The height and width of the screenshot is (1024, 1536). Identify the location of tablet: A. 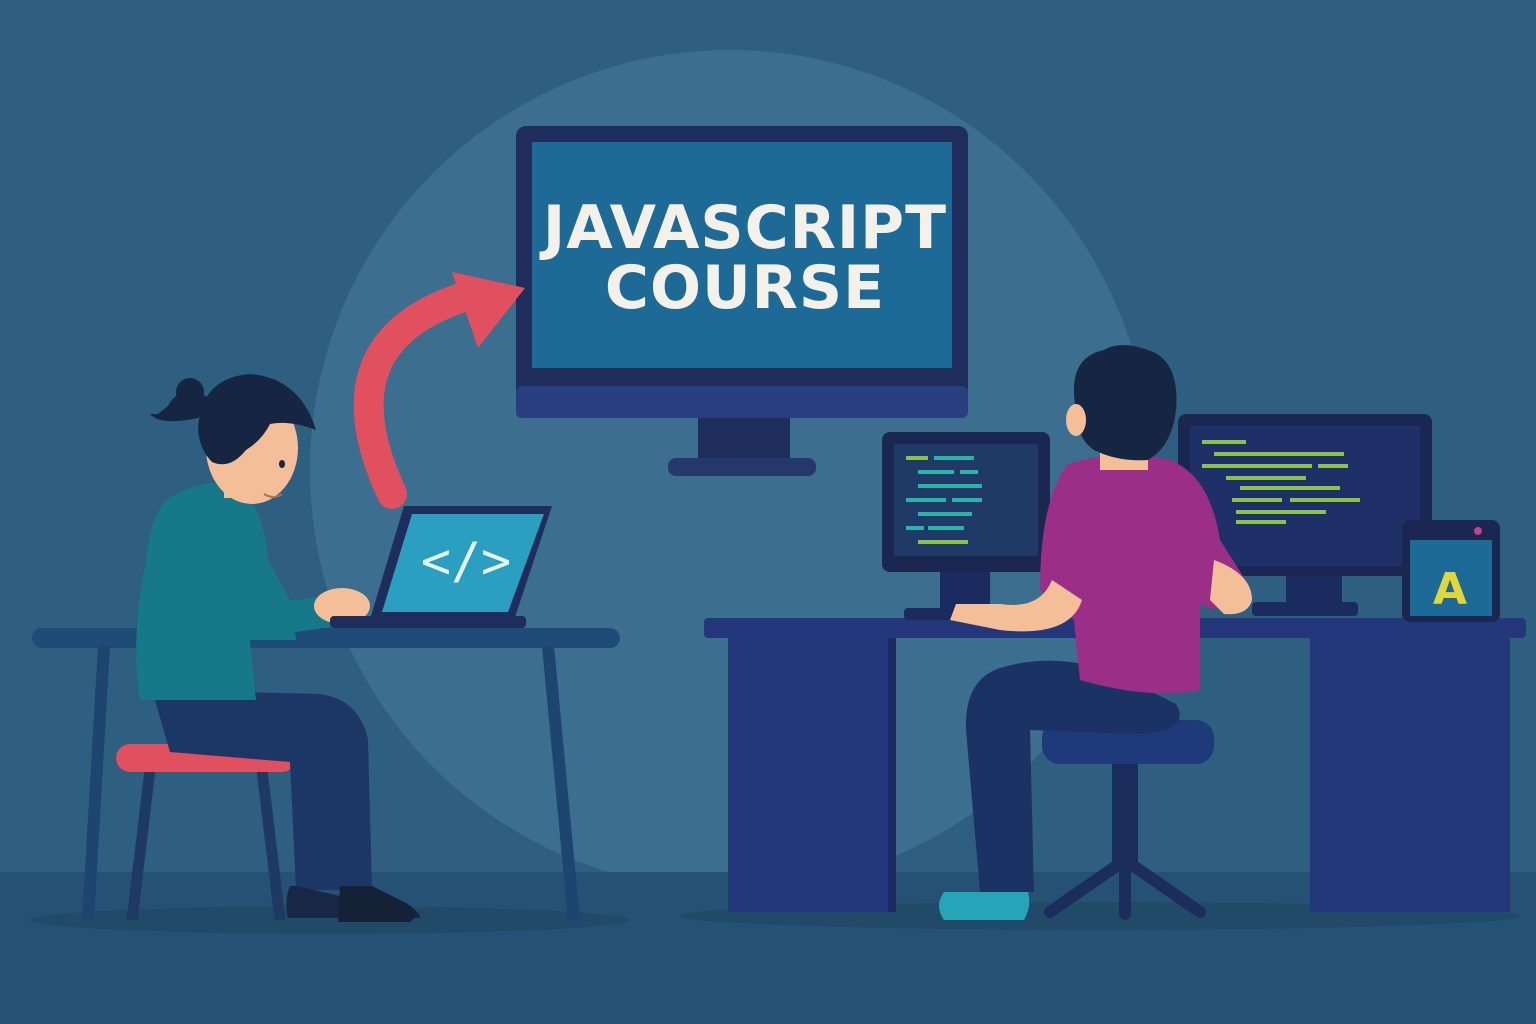
(1451, 571).